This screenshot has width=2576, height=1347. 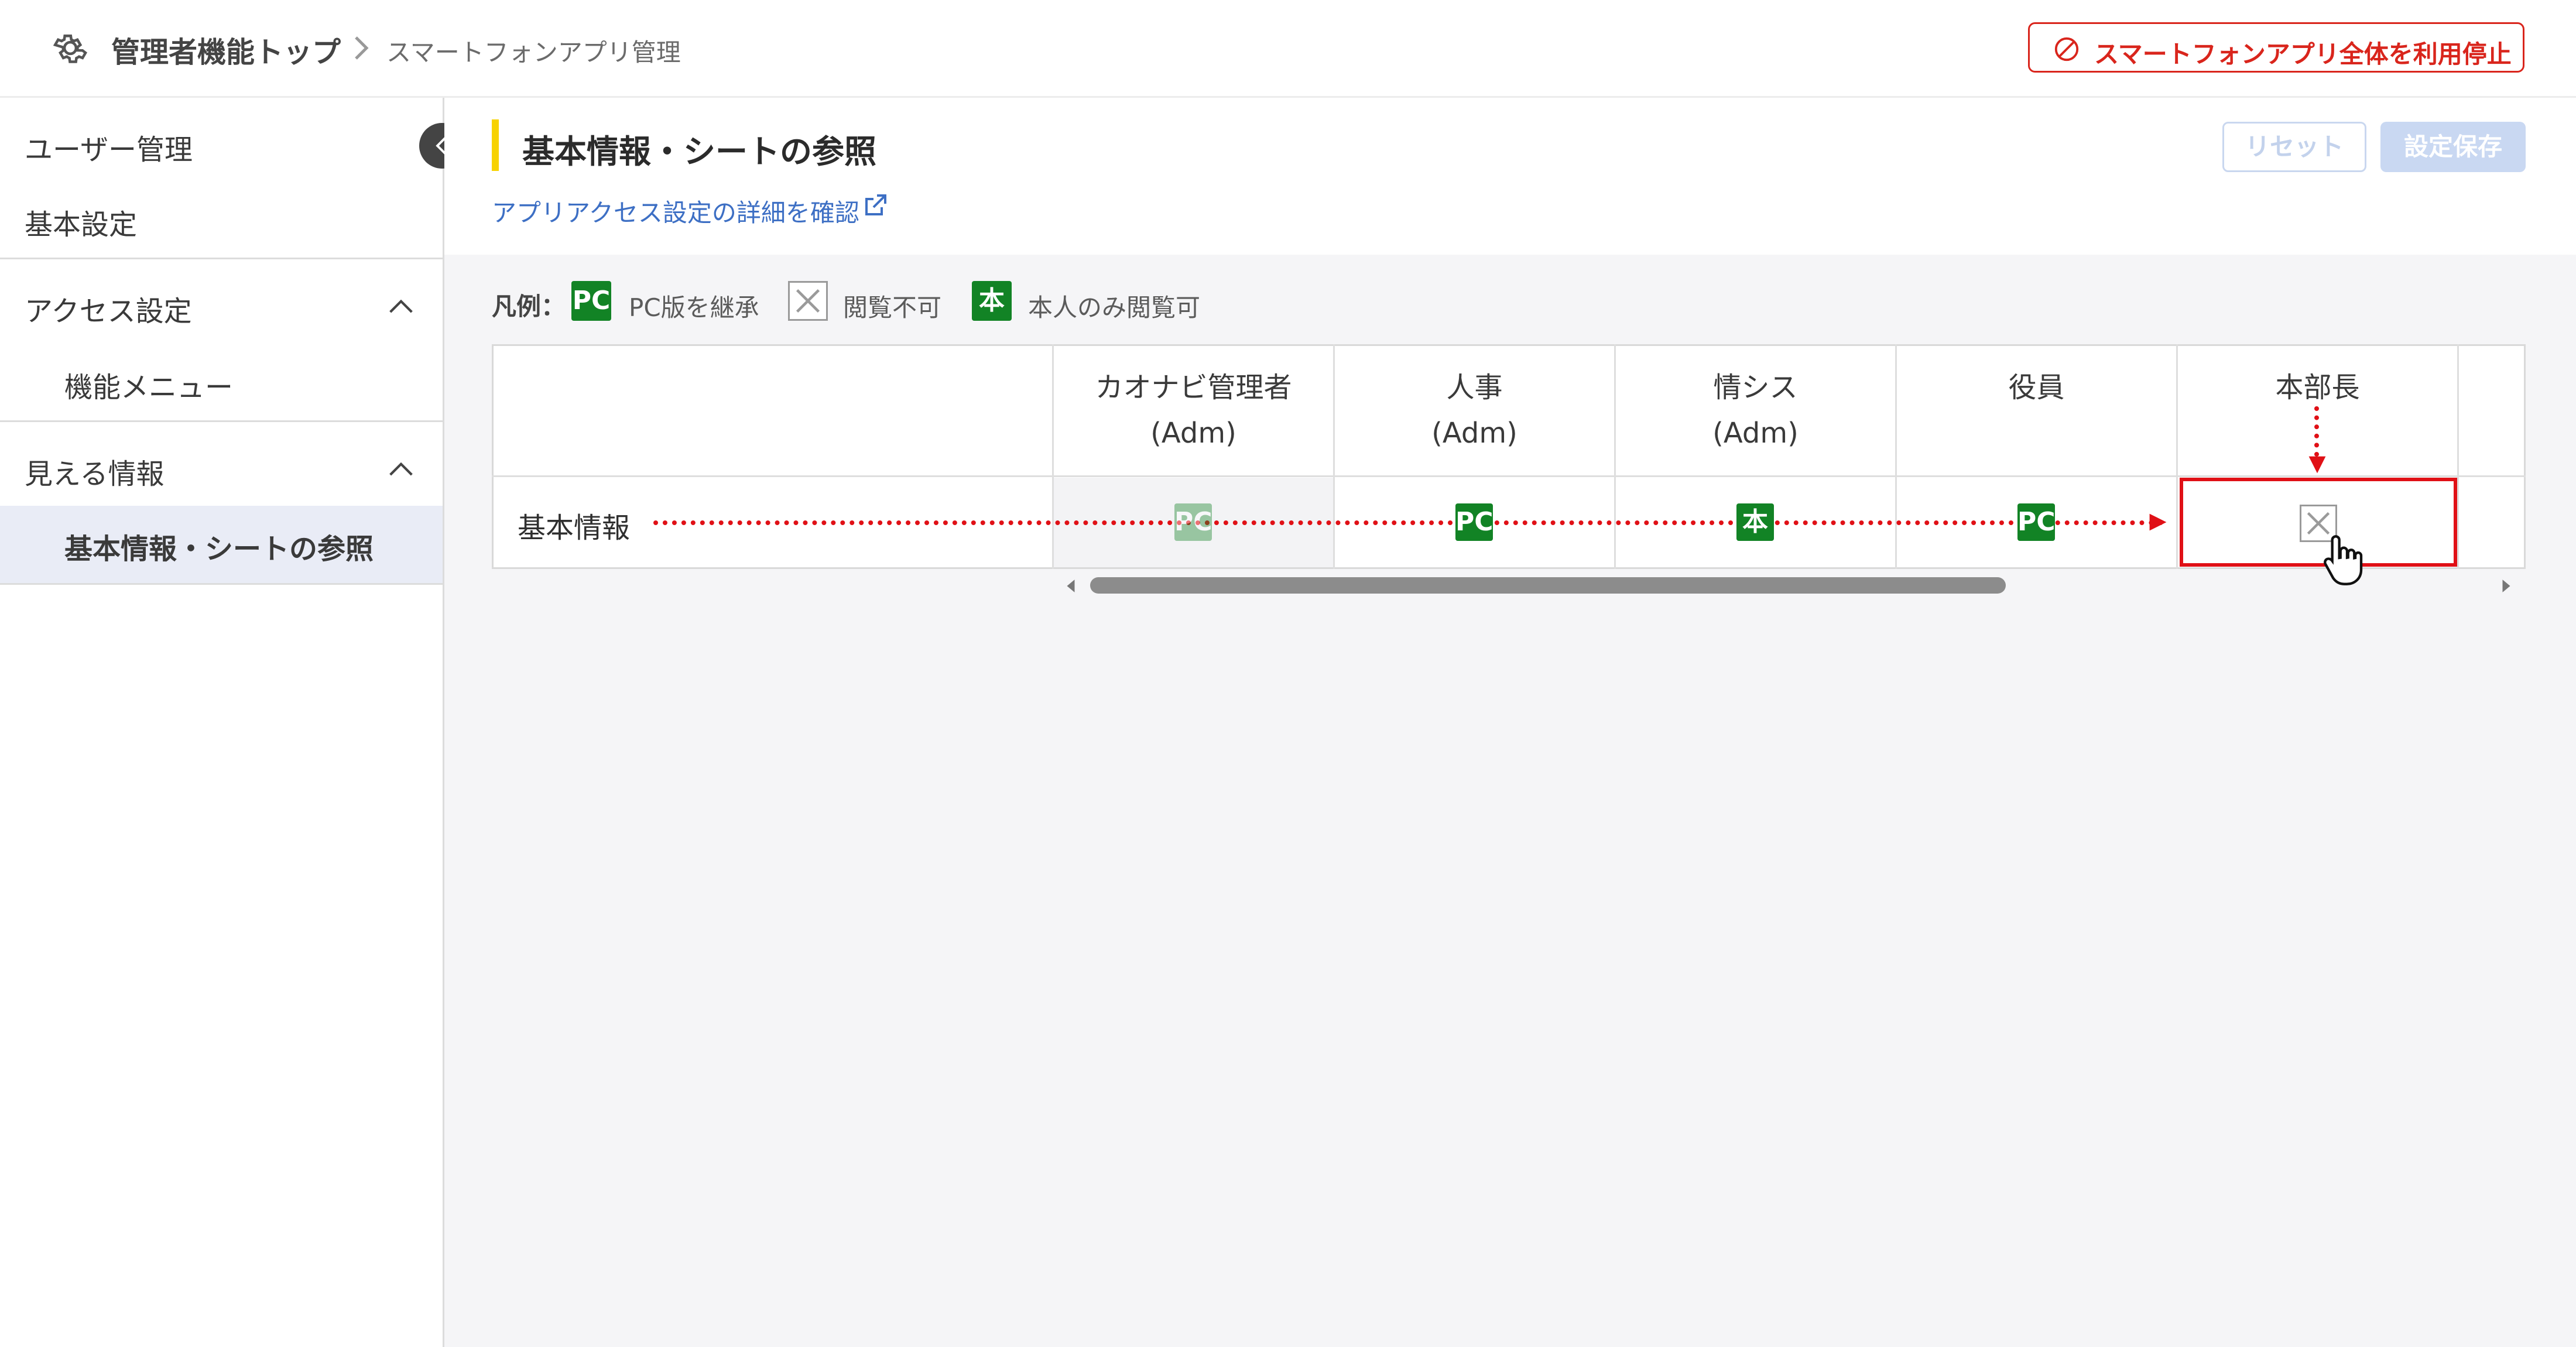 What do you see at coordinates (675, 211) in the screenshot?
I see `access-settings-detail-link: アプリアクセス設定の詳細を確認` at bounding box center [675, 211].